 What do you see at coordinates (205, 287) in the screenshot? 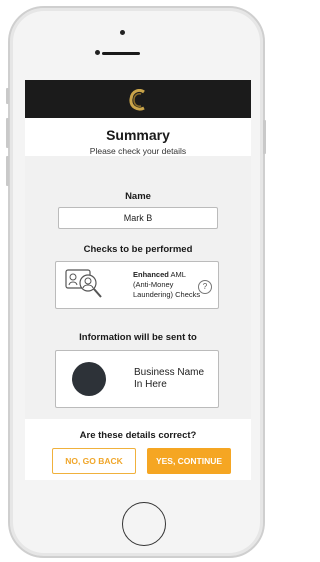
I see `help-icon: ?` at bounding box center [205, 287].